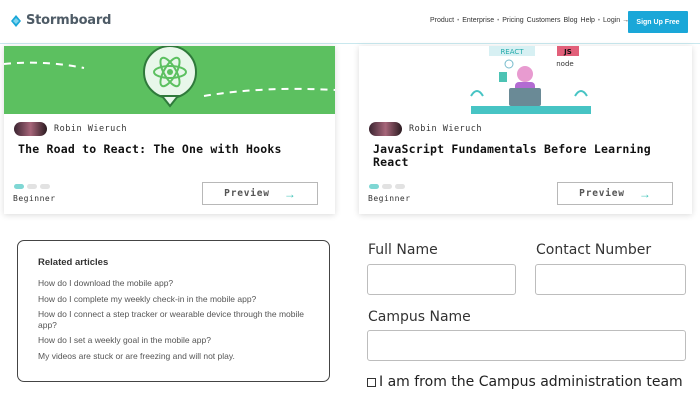 The width and height of the screenshot is (700, 400). Describe the element at coordinates (442, 20) in the screenshot. I see `nav-item-product: Product` at that location.